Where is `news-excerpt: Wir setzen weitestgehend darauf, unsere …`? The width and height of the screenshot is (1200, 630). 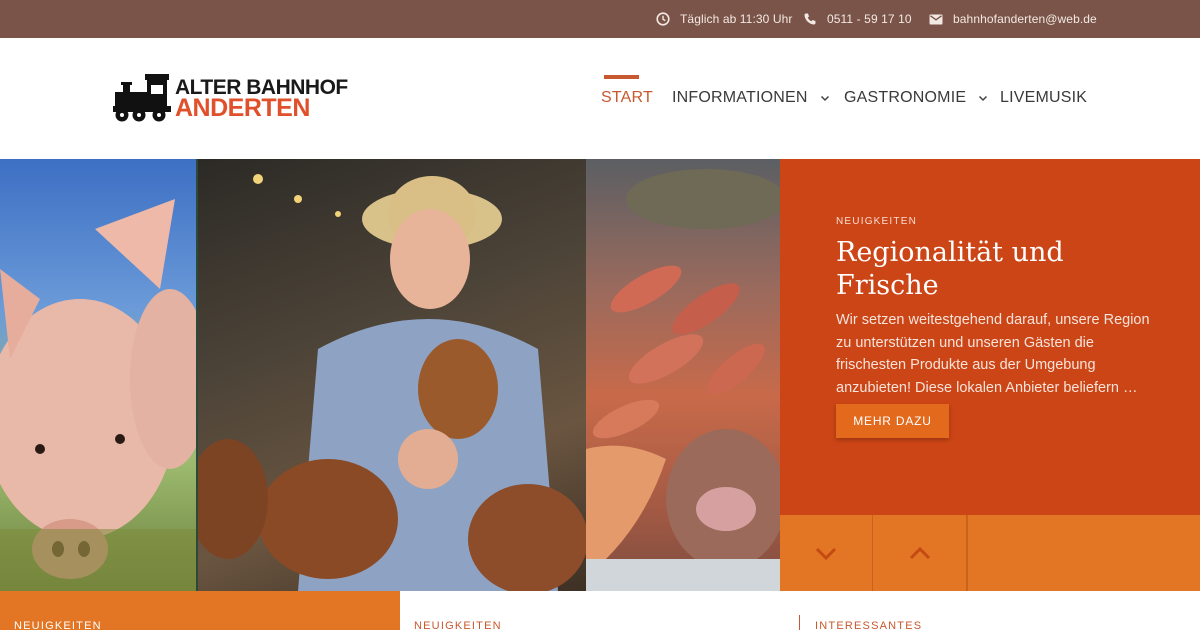 news-excerpt: Wir setzen weitestgehend darauf, unsere … is located at coordinates (993, 354).